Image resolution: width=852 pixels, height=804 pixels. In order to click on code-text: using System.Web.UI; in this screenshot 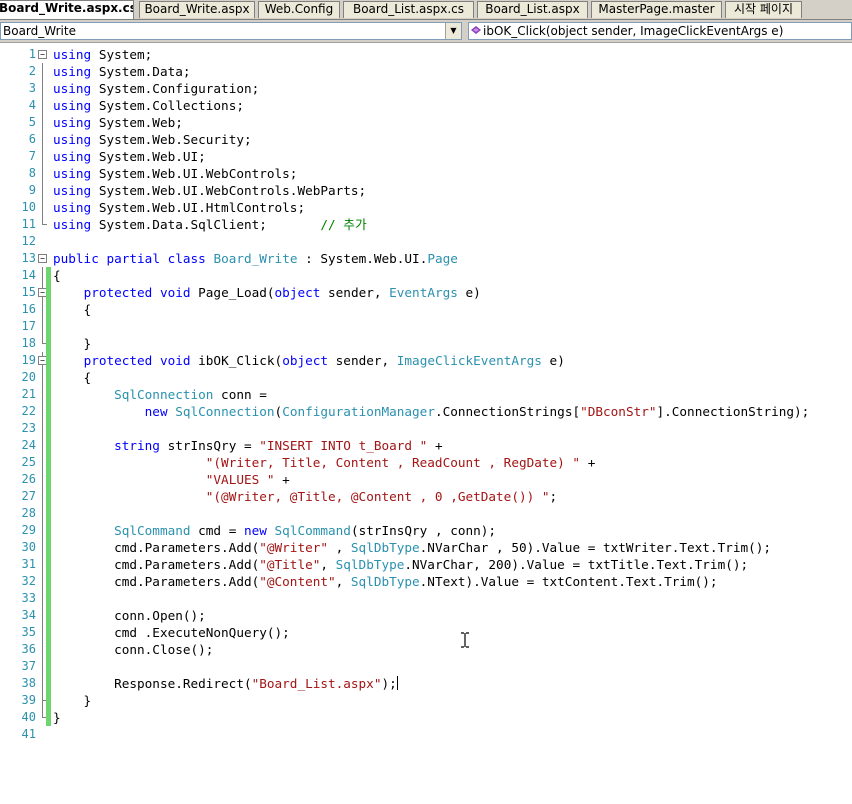, I will do `click(129, 156)`.